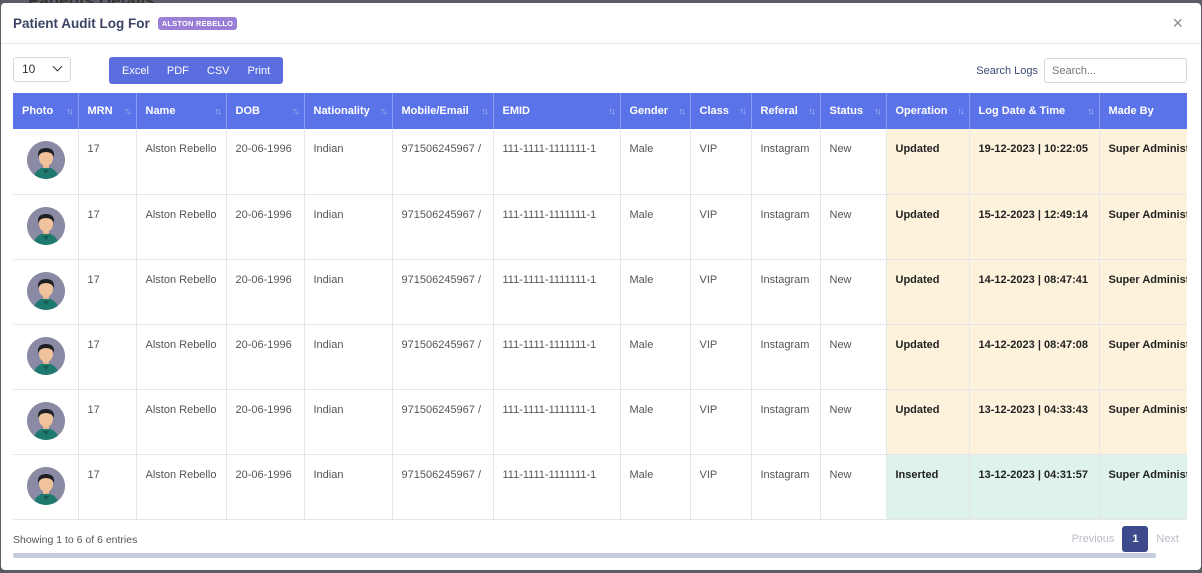 The image size is (1202, 573). Describe the element at coordinates (107, 111) in the screenshot. I see `column-header-mrn: MRN ↑↓` at that location.